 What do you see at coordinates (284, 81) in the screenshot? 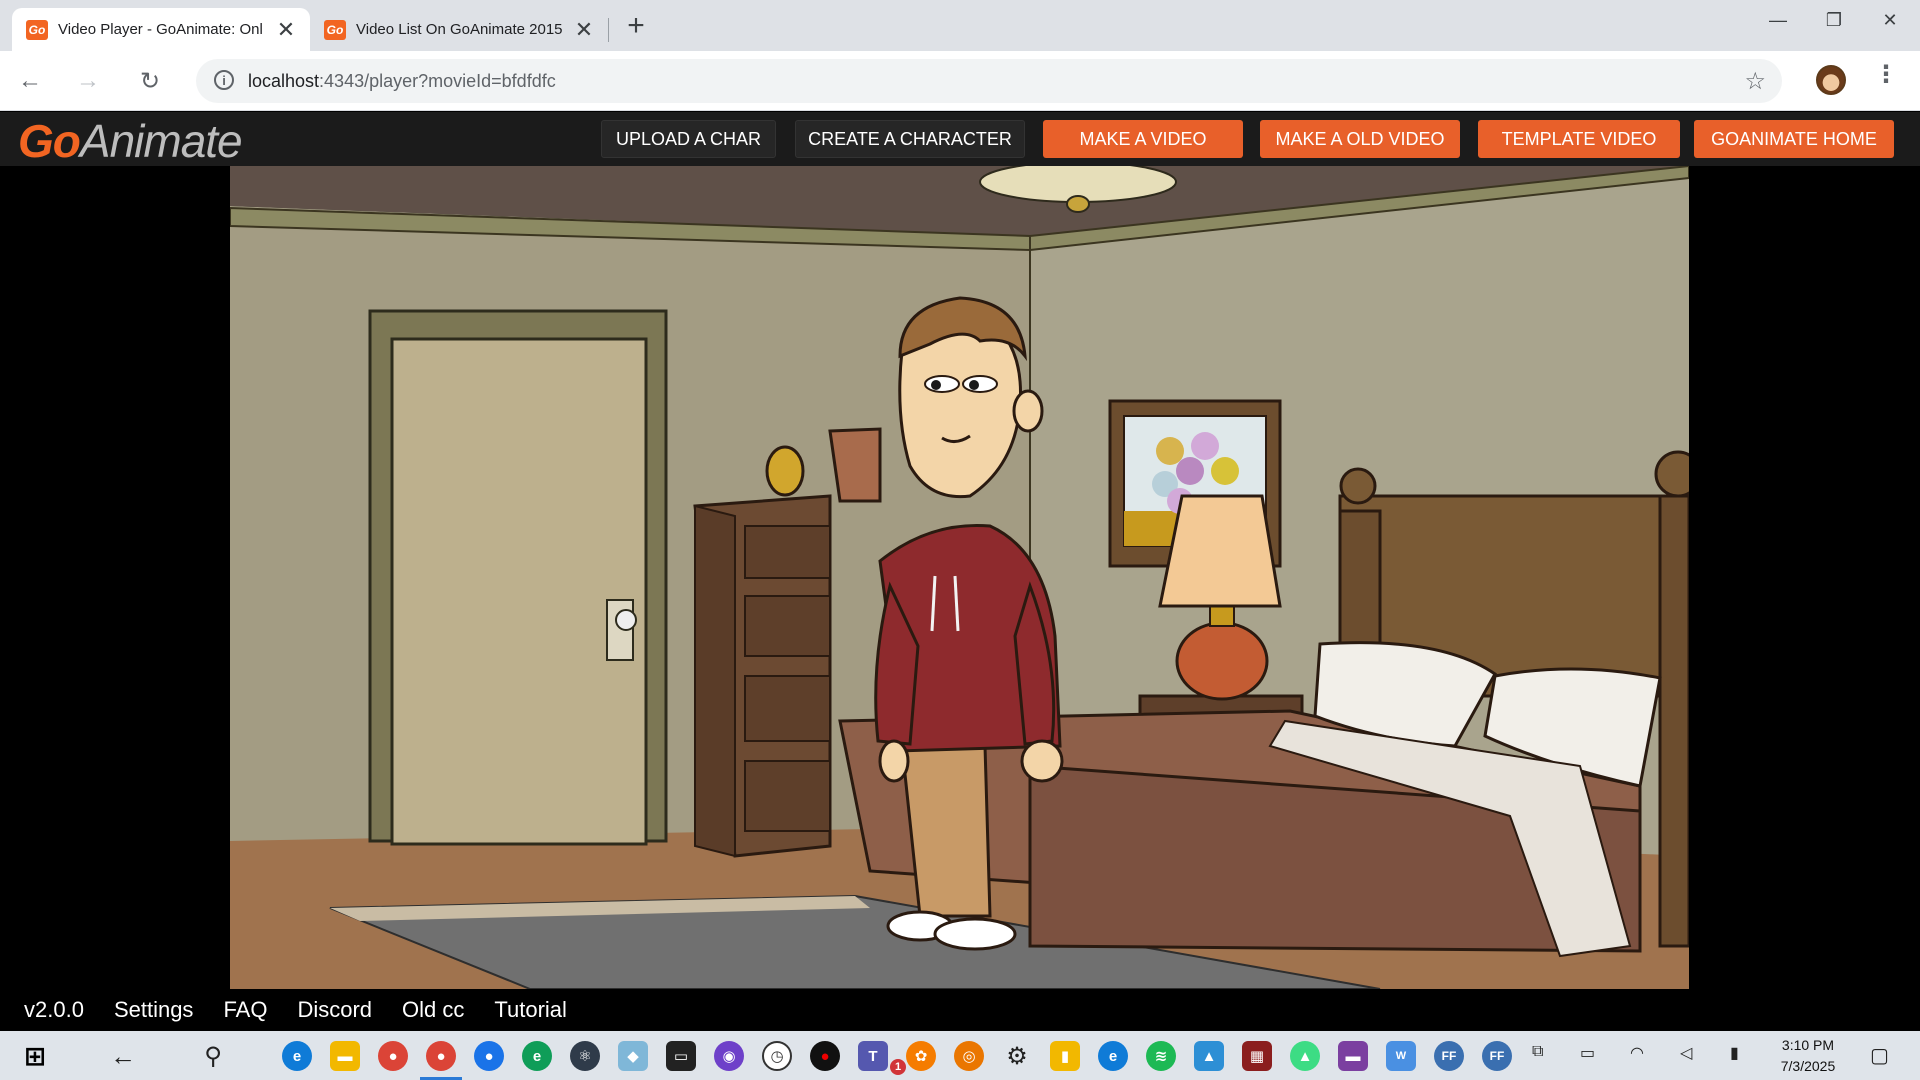
I see `url-host: localhost` at bounding box center [284, 81].